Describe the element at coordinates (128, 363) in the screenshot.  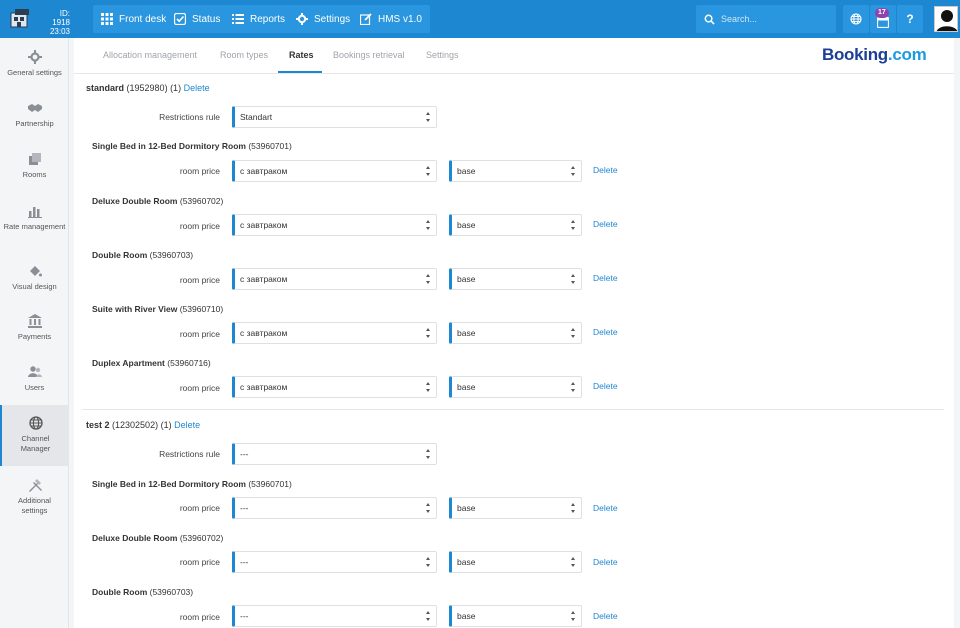
I see `room-name: Duplex Apartment` at that location.